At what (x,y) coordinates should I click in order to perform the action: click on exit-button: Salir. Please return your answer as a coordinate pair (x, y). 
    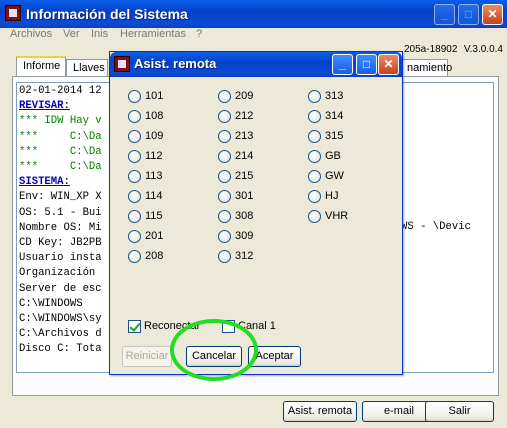
    Looking at the image, I should click on (459, 411).